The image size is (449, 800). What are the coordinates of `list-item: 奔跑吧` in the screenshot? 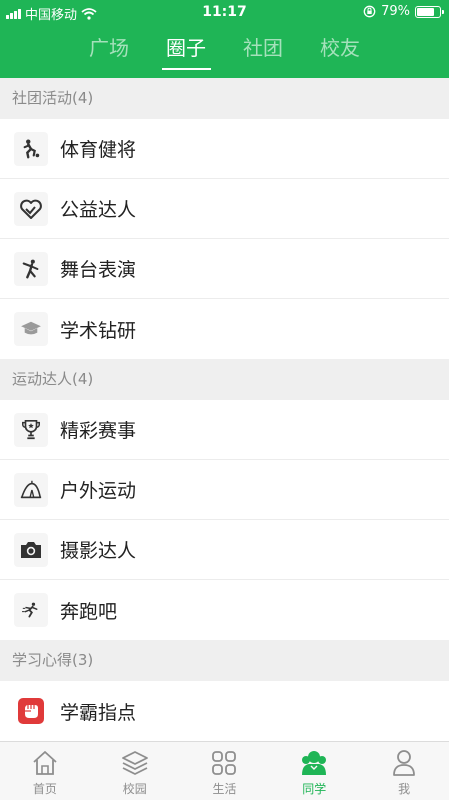 It's located at (224, 610).